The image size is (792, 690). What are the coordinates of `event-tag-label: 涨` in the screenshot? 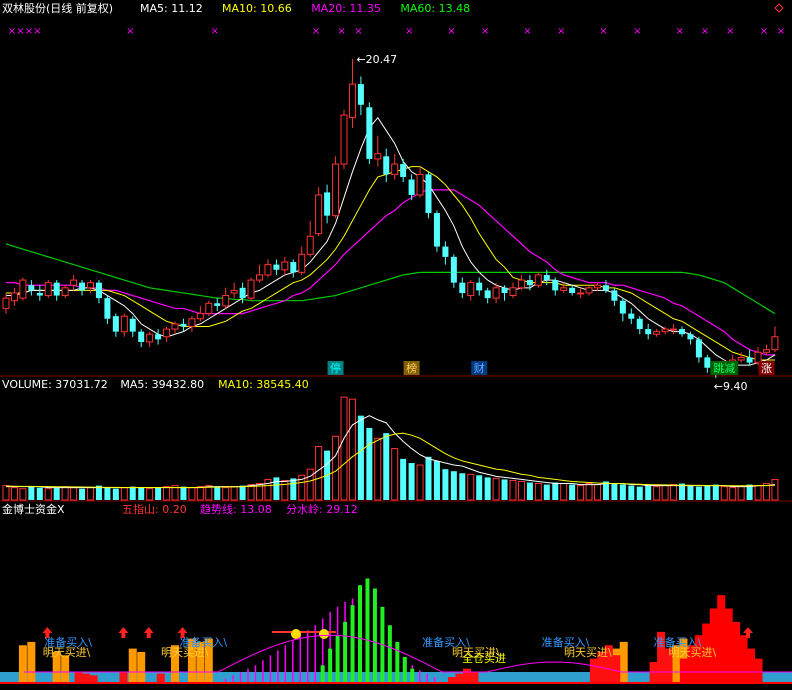 It's located at (766, 368).